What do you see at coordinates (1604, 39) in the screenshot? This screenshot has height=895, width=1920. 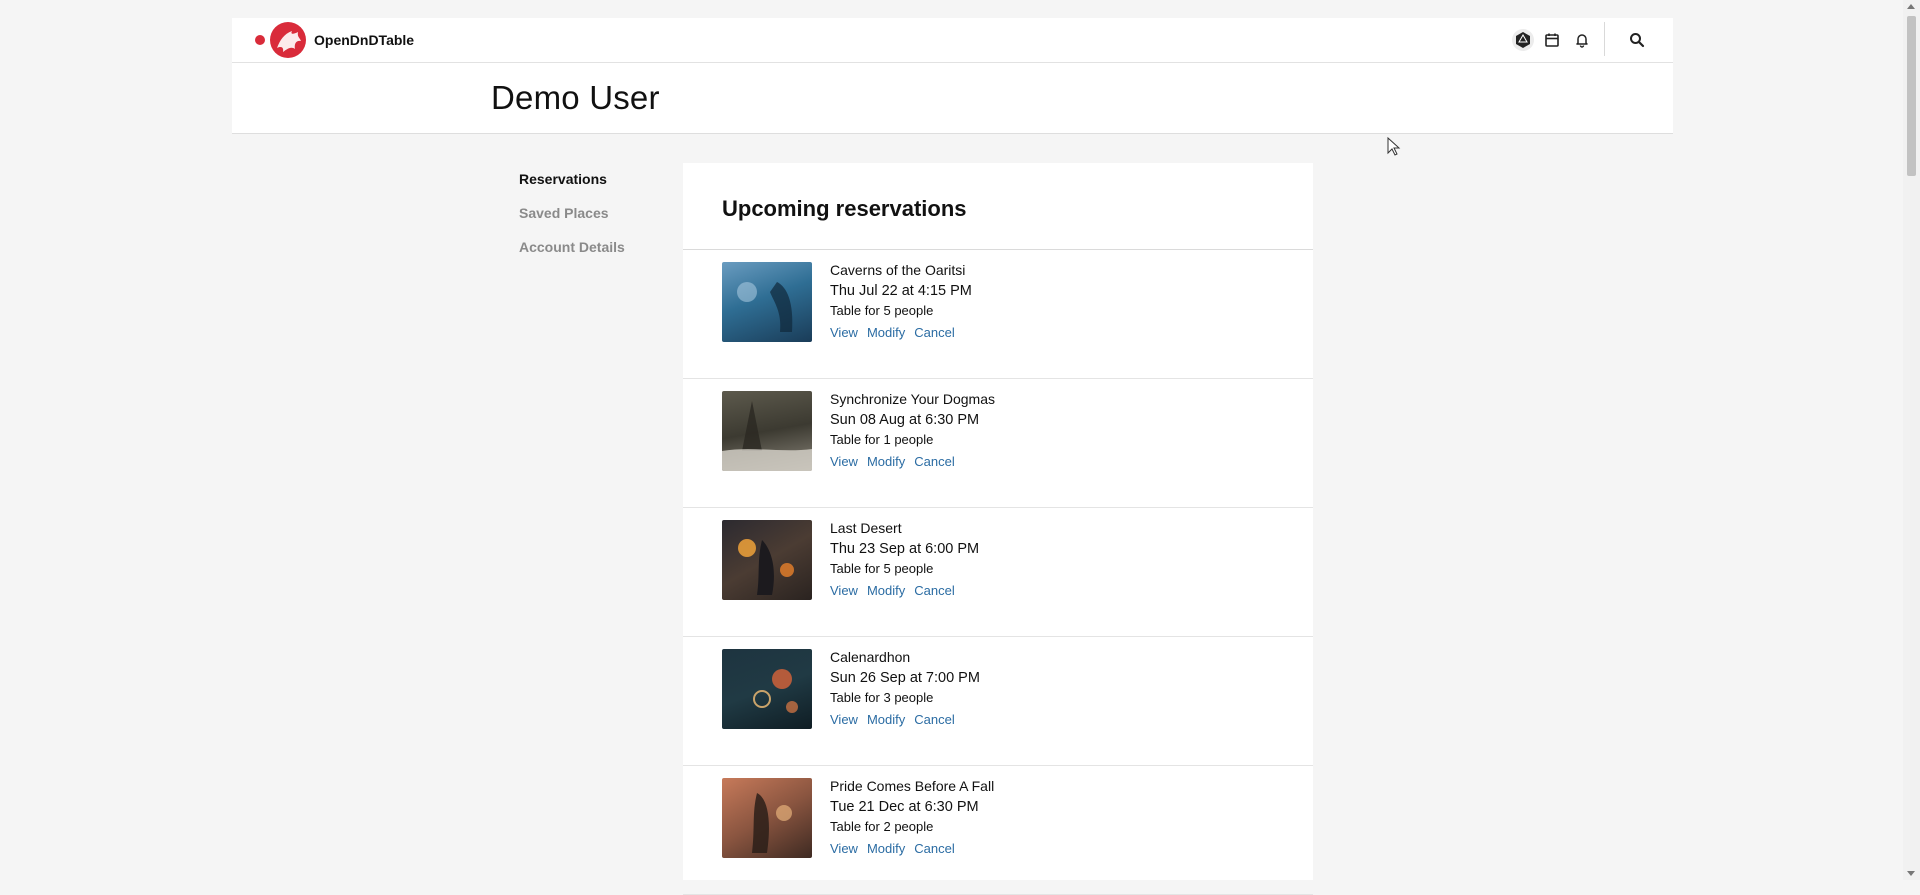 I see `header-divider` at bounding box center [1604, 39].